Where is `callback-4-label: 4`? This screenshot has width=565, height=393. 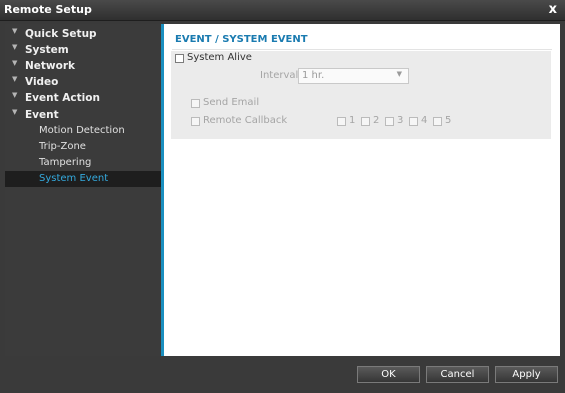 callback-4-label: 4 is located at coordinates (424, 120).